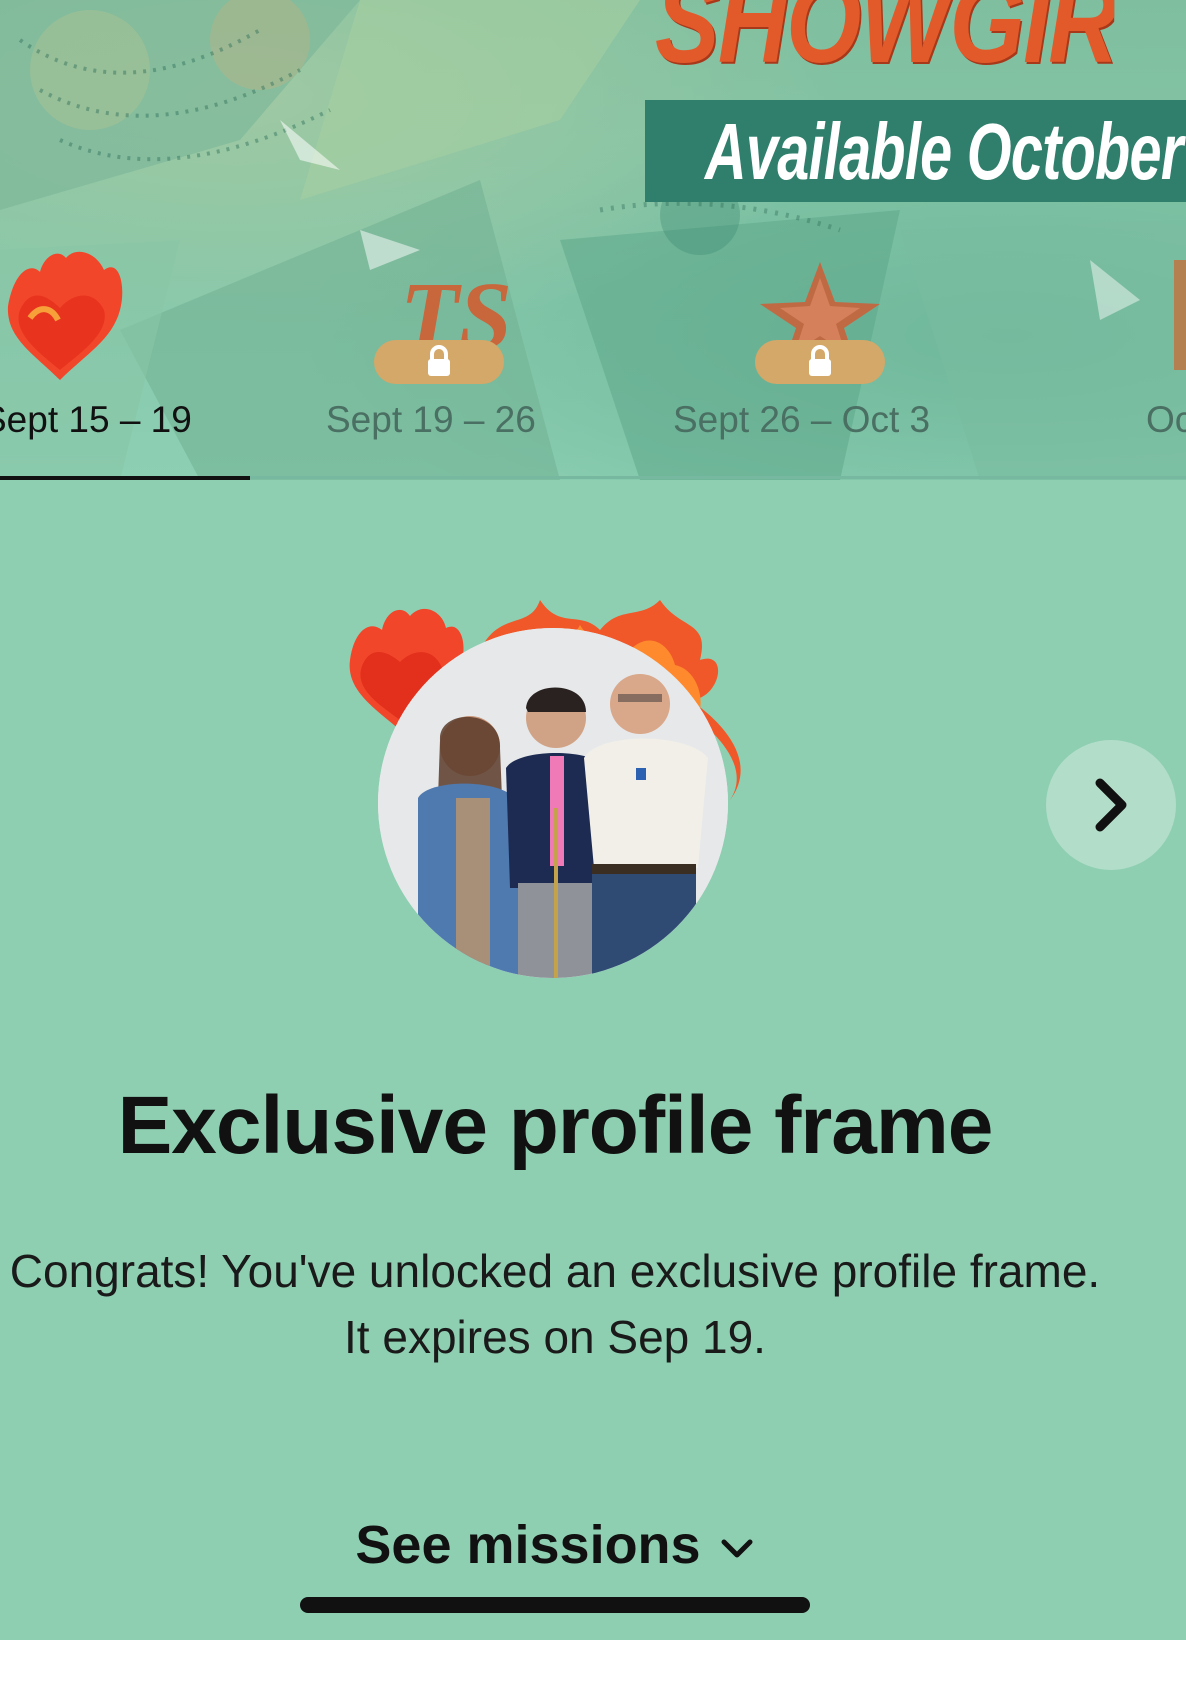 The height and width of the screenshot is (1701, 1186). Describe the element at coordinates (431, 419) in the screenshot. I see `tab-label: Sept 19 – 26` at that location.